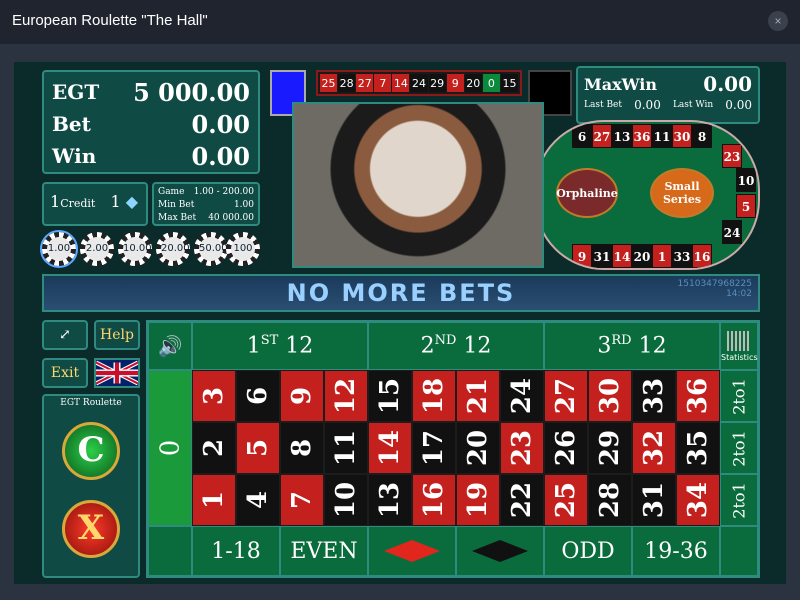 Image resolution: width=800 pixels, height=600 pixels. What do you see at coordinates (610, 500) in the screenshot?
I see `number-cell: 28` at bounding box center [610, 500].